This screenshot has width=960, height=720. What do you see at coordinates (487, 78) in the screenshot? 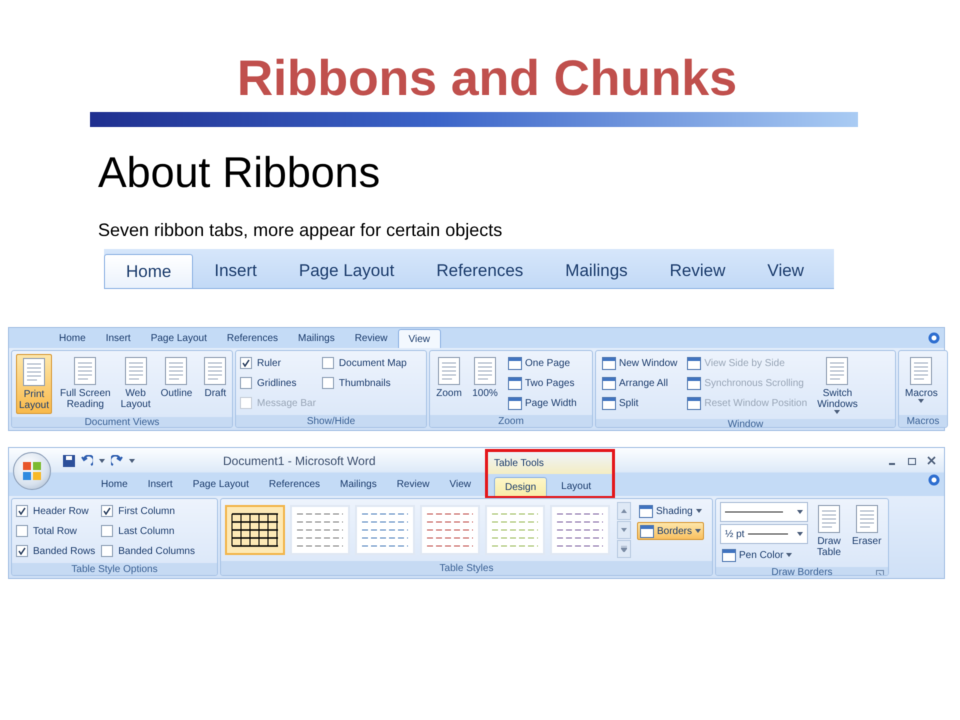
I see `slide-title: Ribbons and Chunks` at bounding box center [487, 78].